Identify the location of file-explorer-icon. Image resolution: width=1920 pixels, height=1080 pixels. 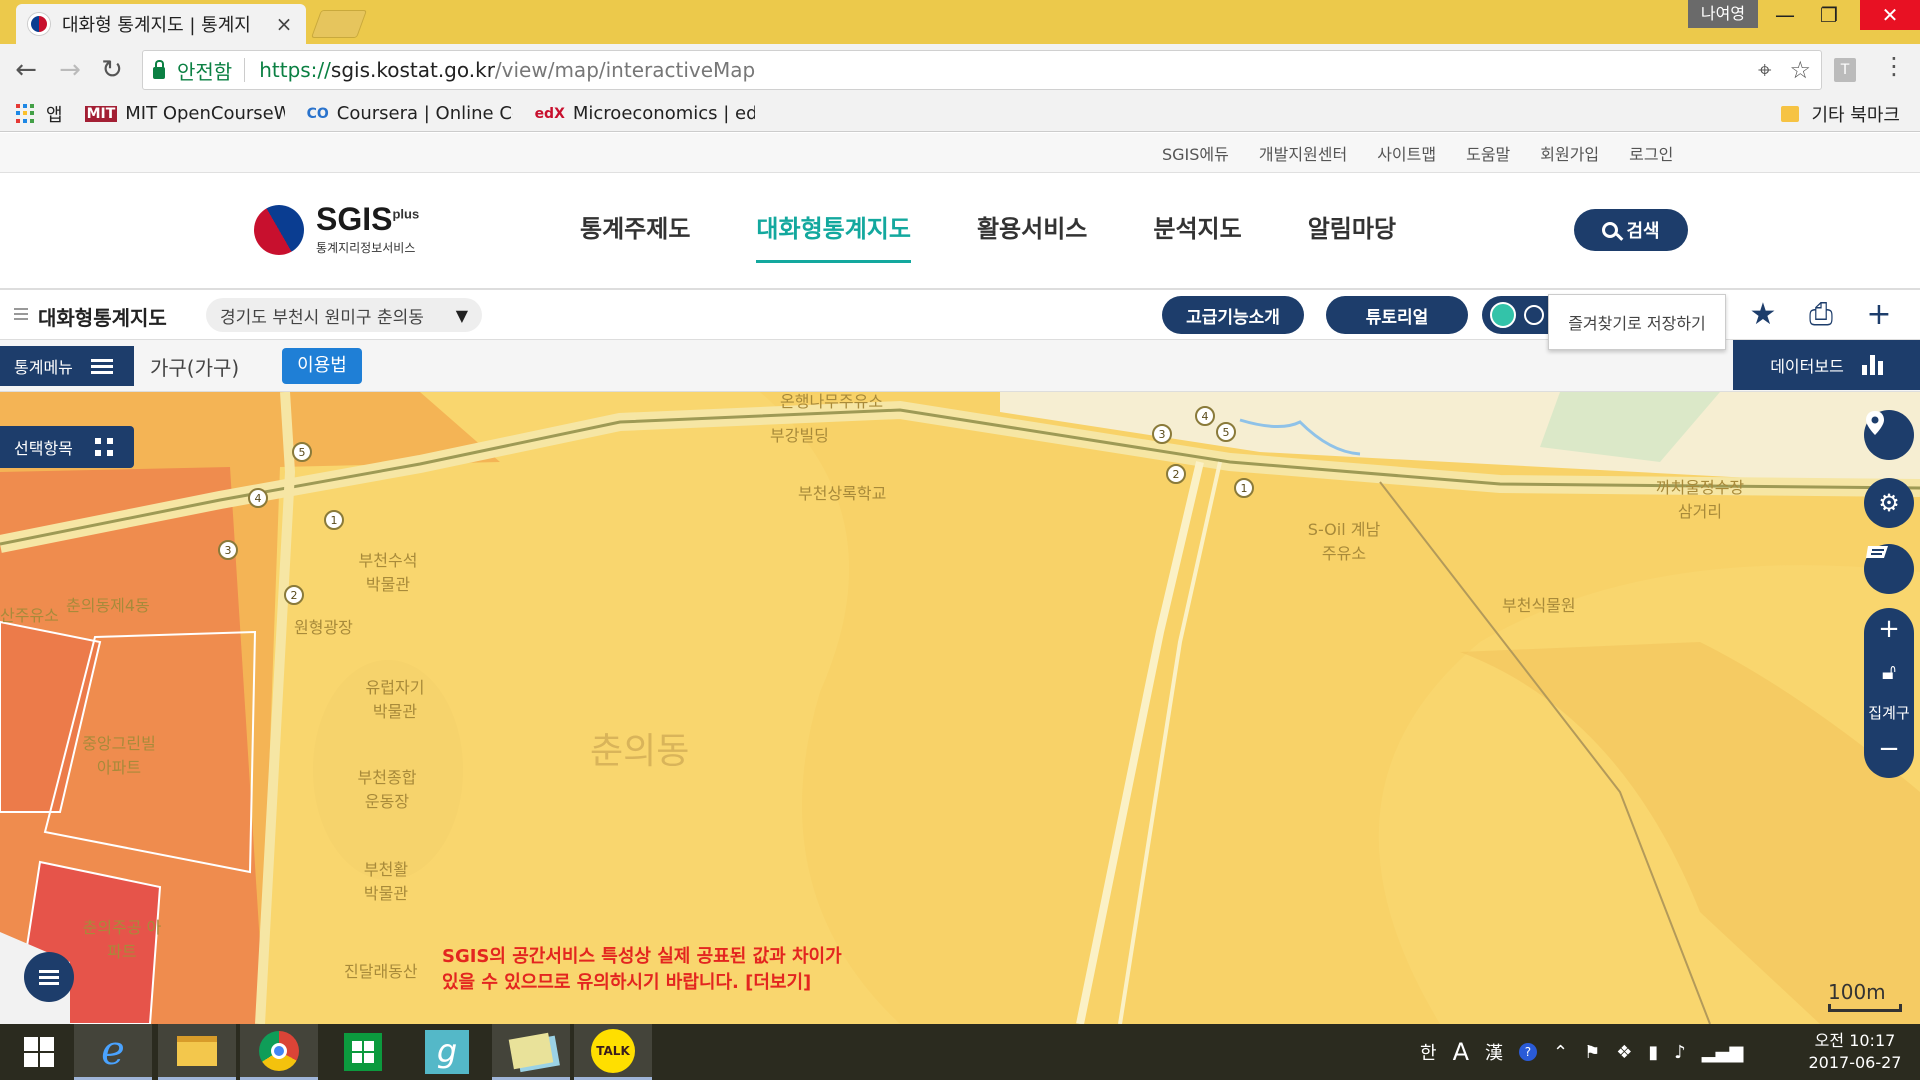
(197, 1050).